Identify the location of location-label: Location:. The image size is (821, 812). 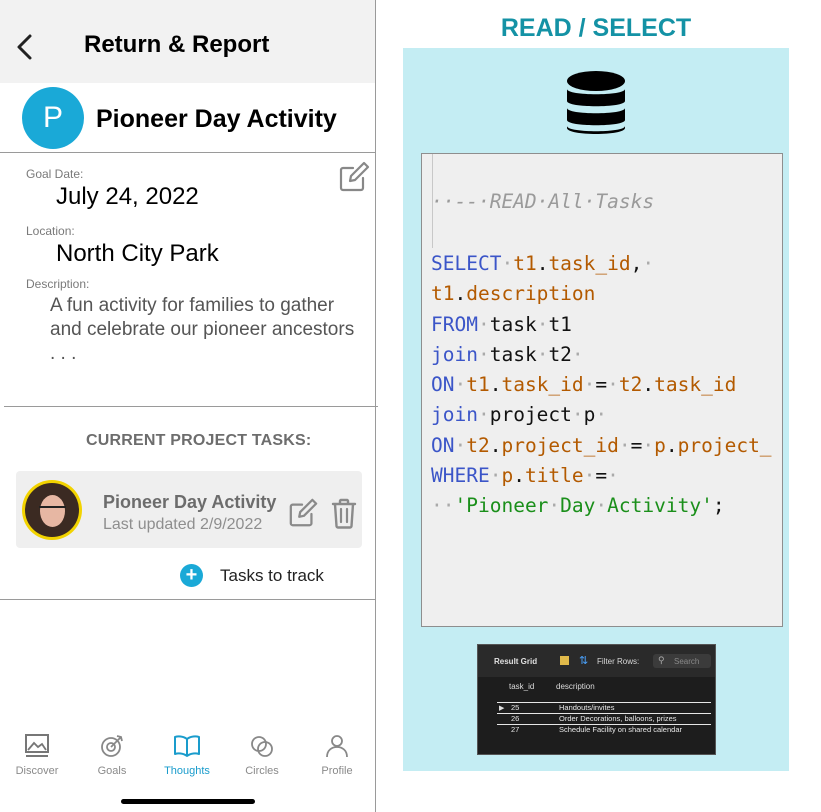
(50, 231).